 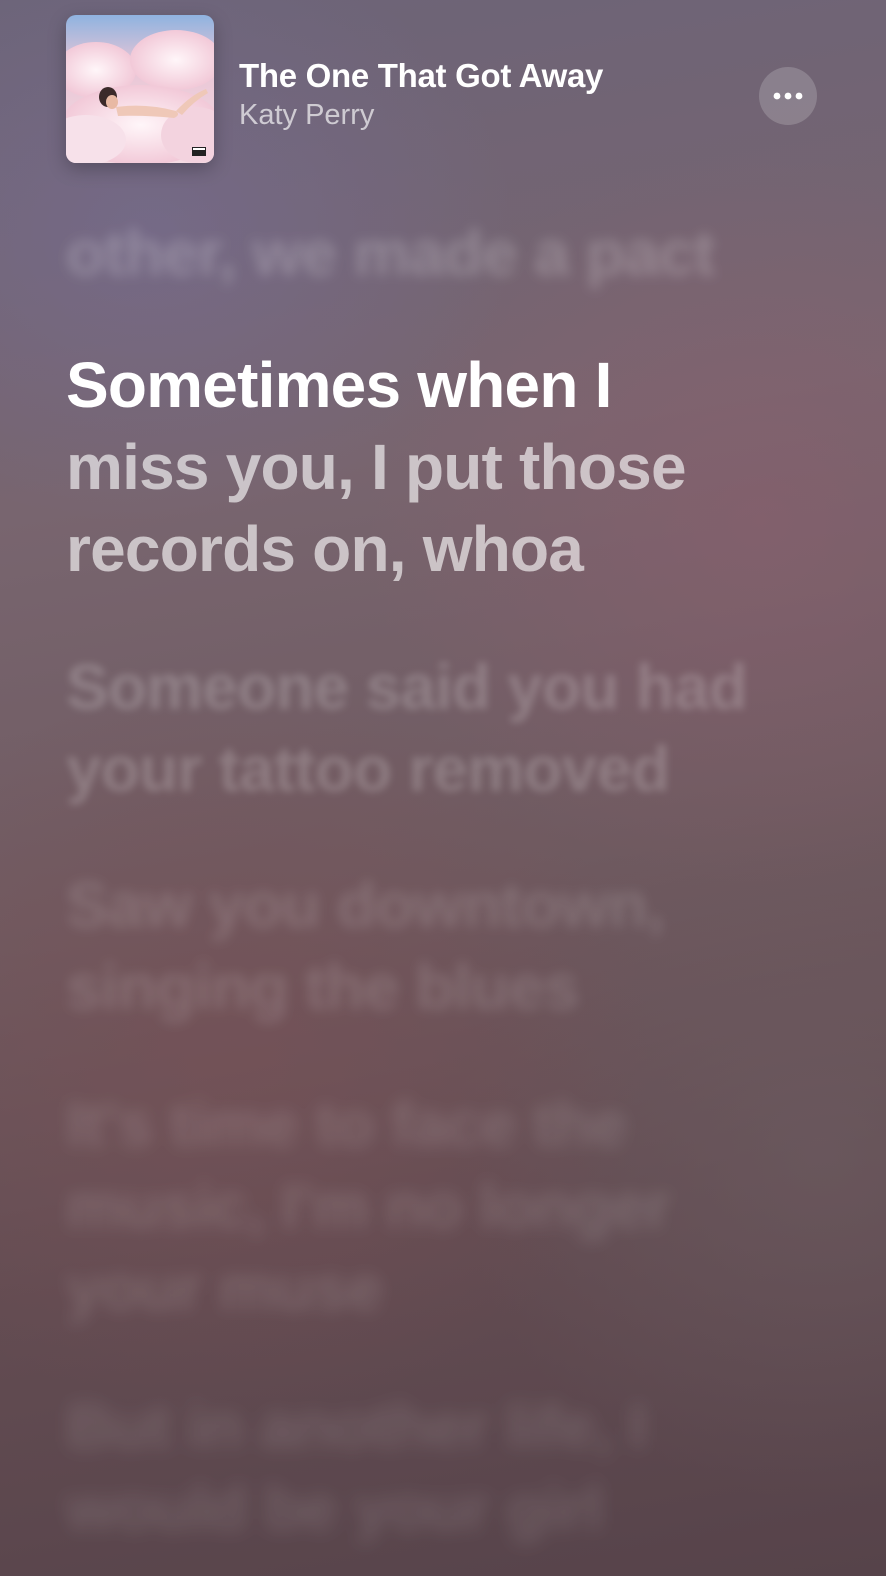 What do you see at coordinates (335, 1508) in the screenshot?
I see `lyric-text: would be your girl` at bounding box center [335, 1508].